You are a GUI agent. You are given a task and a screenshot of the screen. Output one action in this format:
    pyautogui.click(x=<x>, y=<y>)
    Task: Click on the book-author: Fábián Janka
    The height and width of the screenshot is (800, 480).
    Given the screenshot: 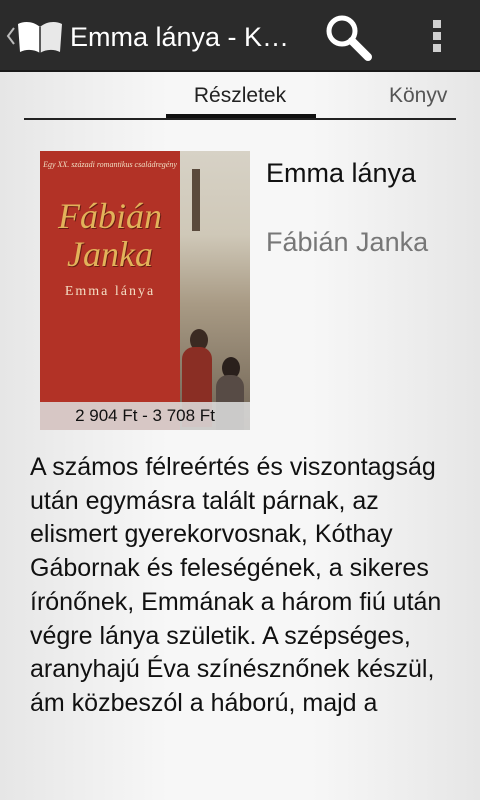 What is the action you would take?
    pyautogui.click(x=356, y=242)
    